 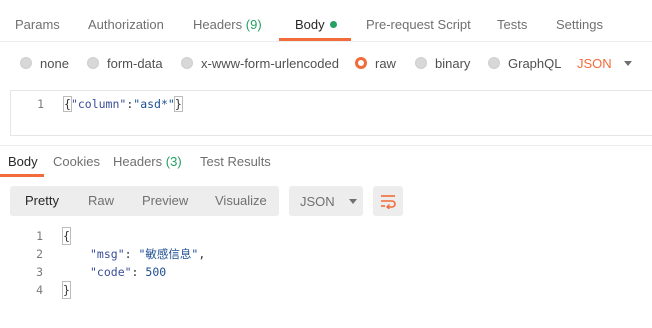 What do you see at coordinates (333, 24) in the screenshot?
I see `body-modified-dot` at bounding box center [333, 24].